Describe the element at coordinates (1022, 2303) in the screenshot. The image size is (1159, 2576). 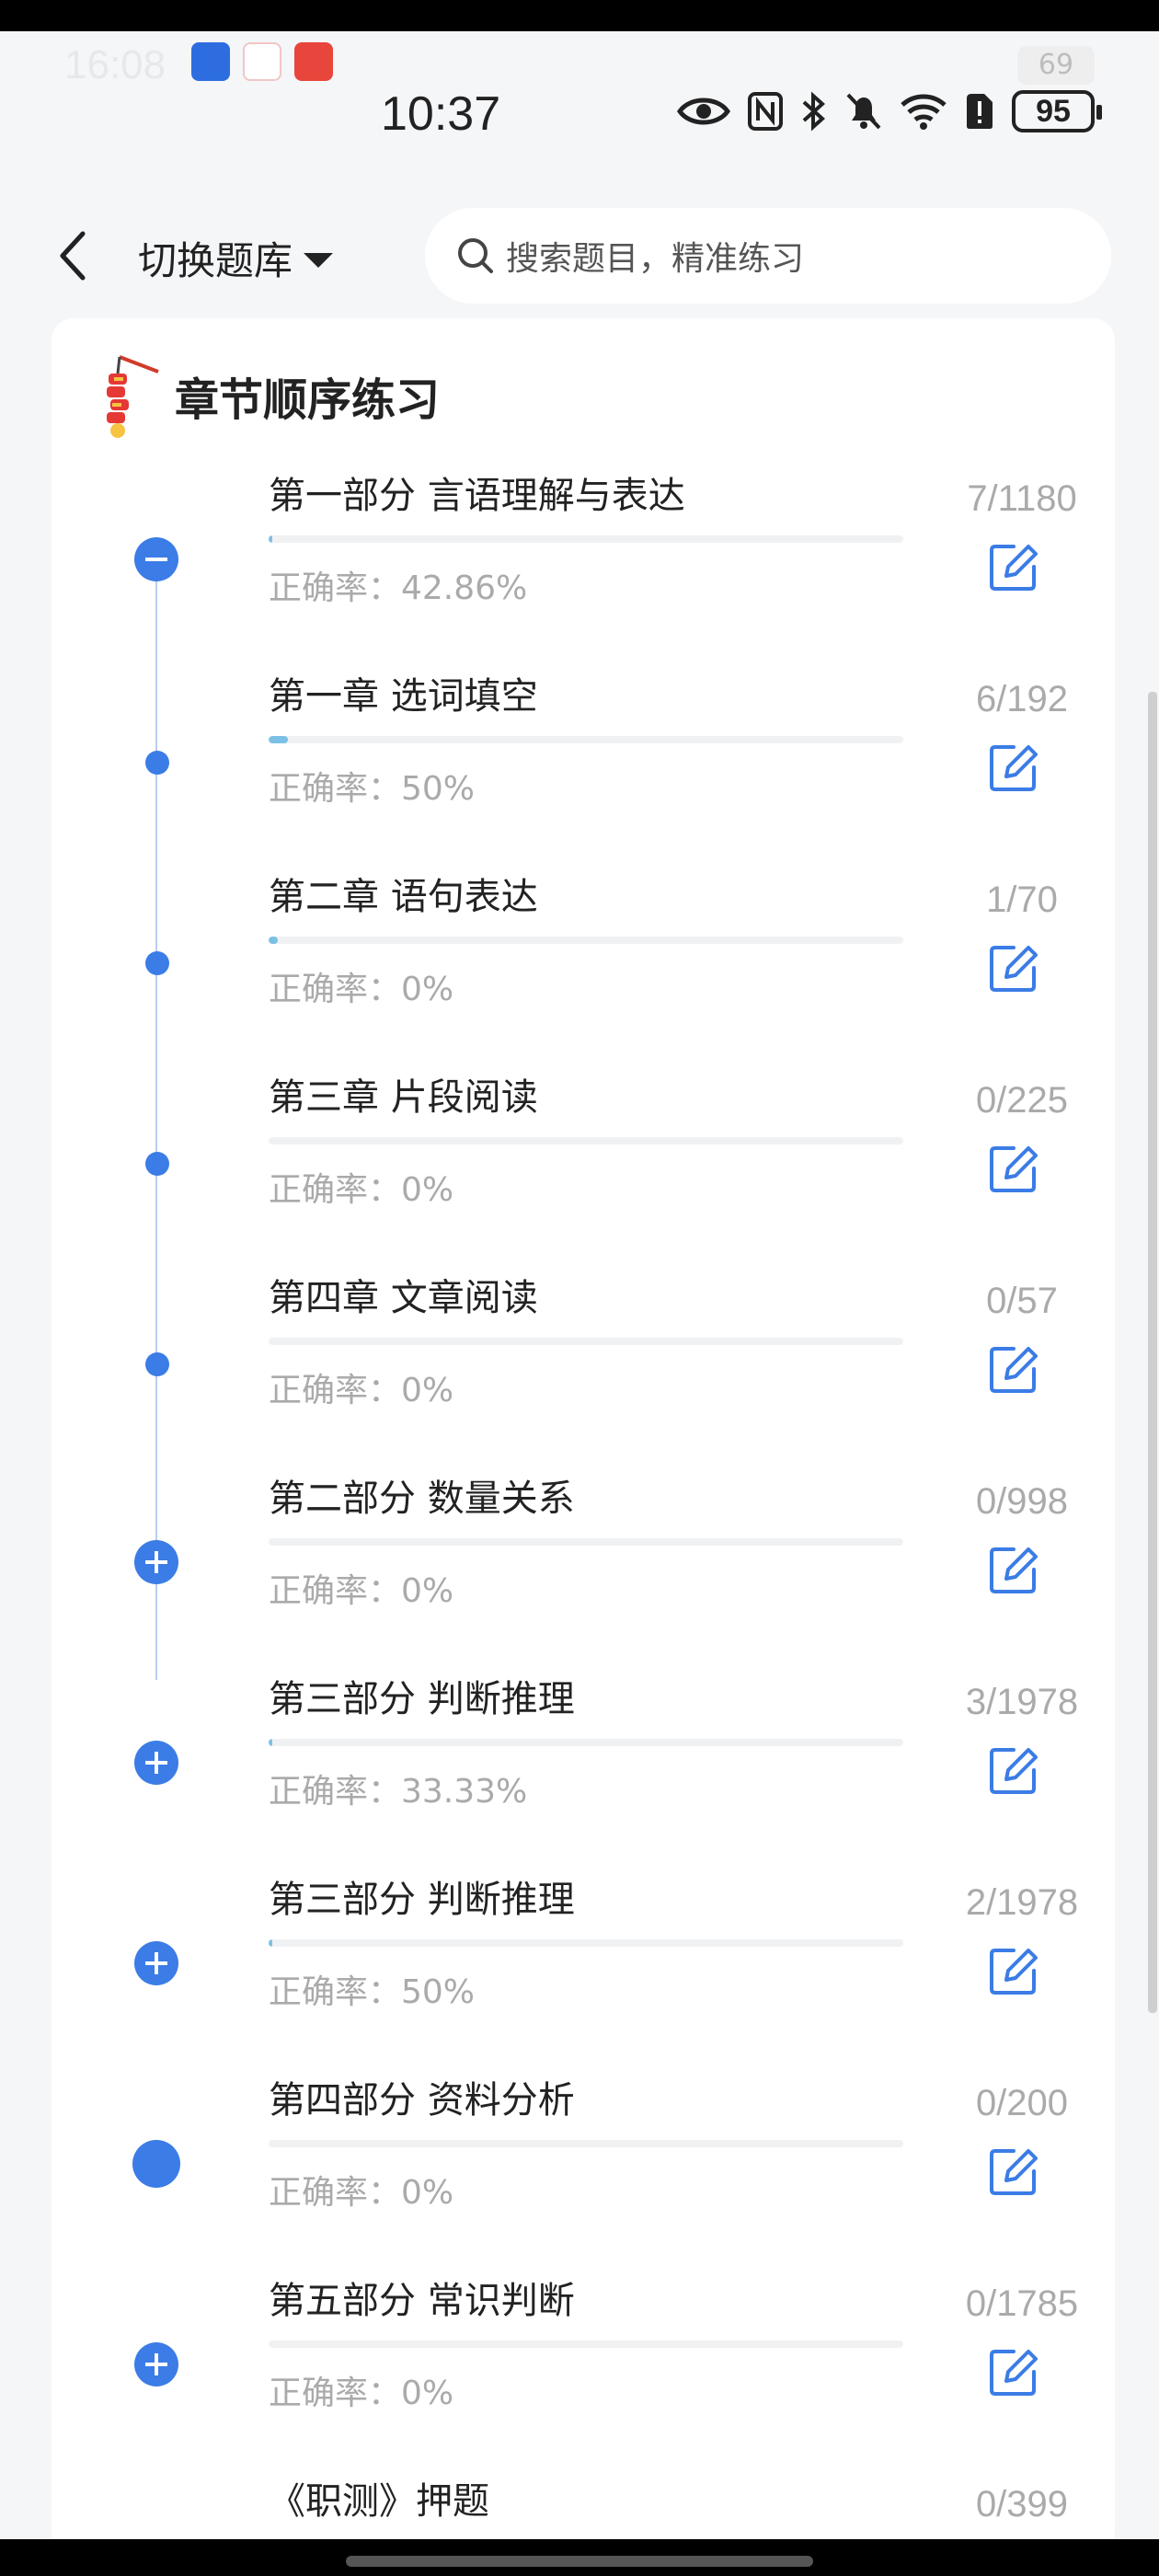
I see `question-count: 0/1785` at that location.